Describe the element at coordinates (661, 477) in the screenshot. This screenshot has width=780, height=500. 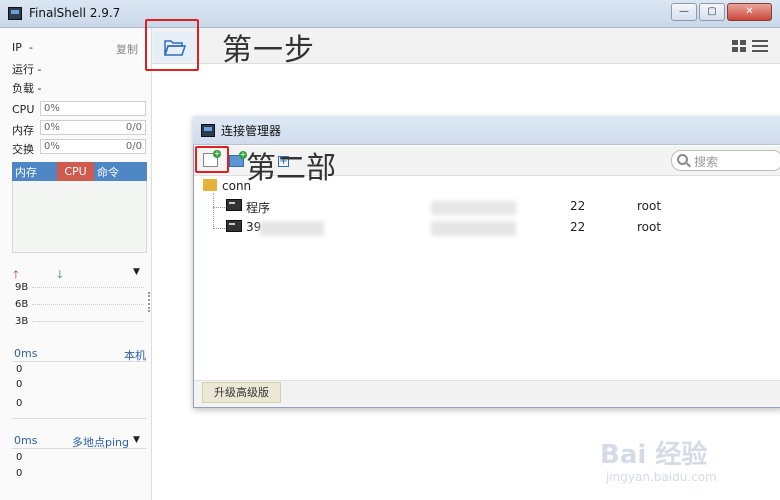
I see `watermark-url: jingyan.baidu.com` at that location.